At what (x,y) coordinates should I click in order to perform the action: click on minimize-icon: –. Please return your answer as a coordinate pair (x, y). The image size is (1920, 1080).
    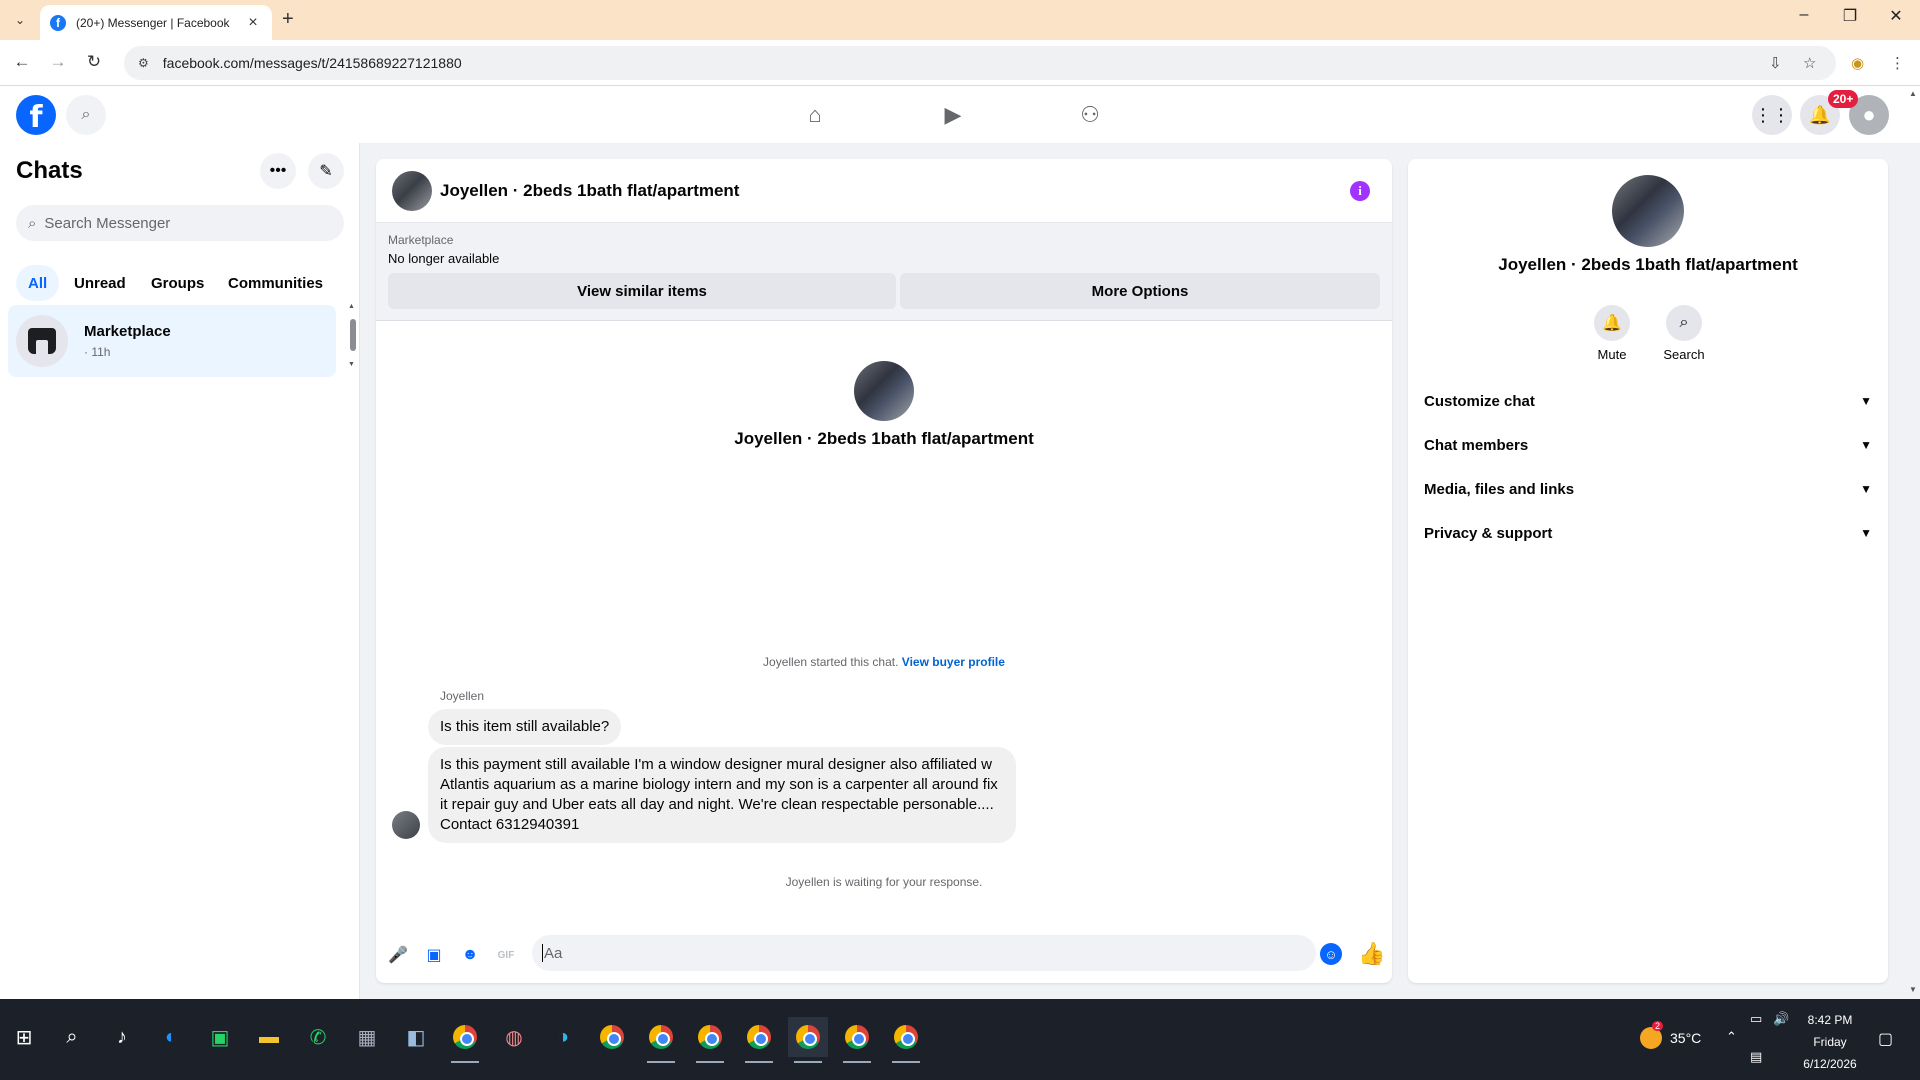
    Looking at the image, I should click on (1804, 15).